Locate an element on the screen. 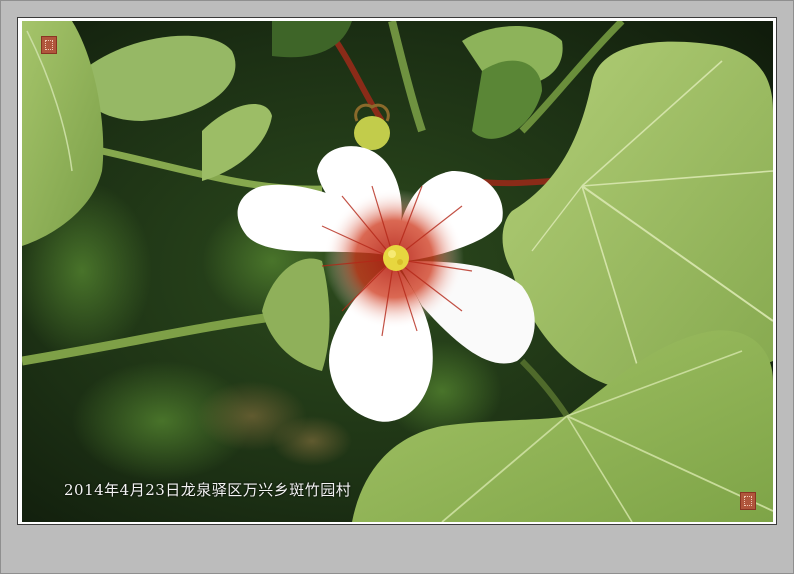 Image resolution: width=794 pixels, height=574 pixels. seal-top-left is located at coordinates (49, 45).